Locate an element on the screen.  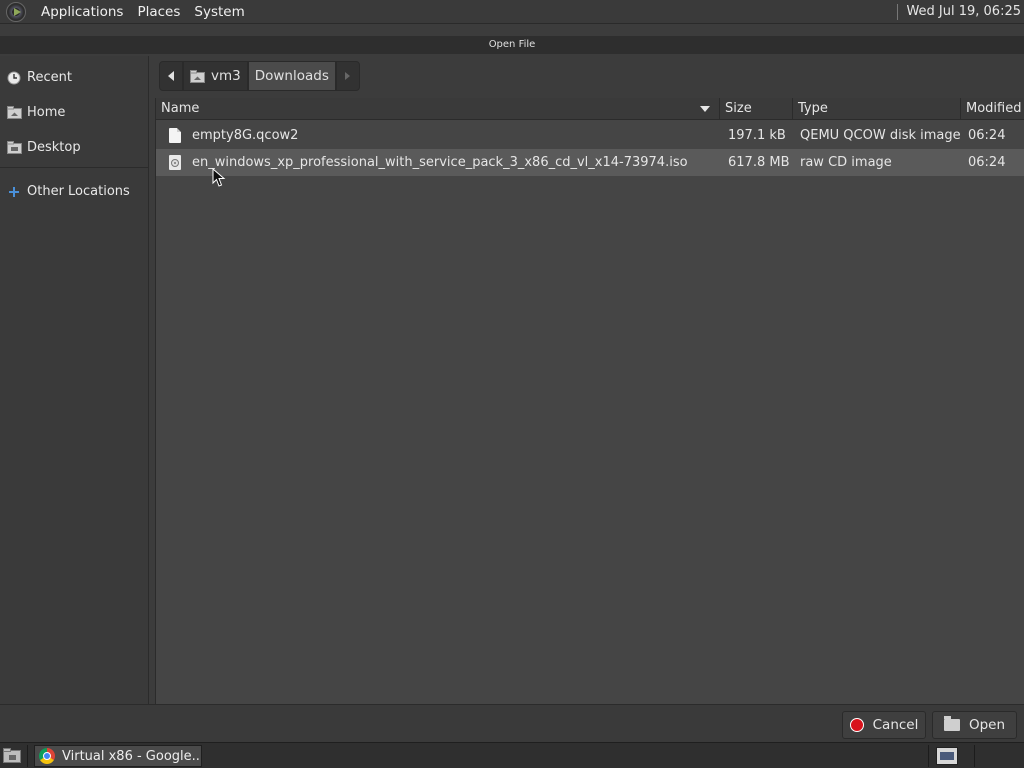
places-sidebar: Recent Home Desktop Other Locations is located at coordinates (74, 380).